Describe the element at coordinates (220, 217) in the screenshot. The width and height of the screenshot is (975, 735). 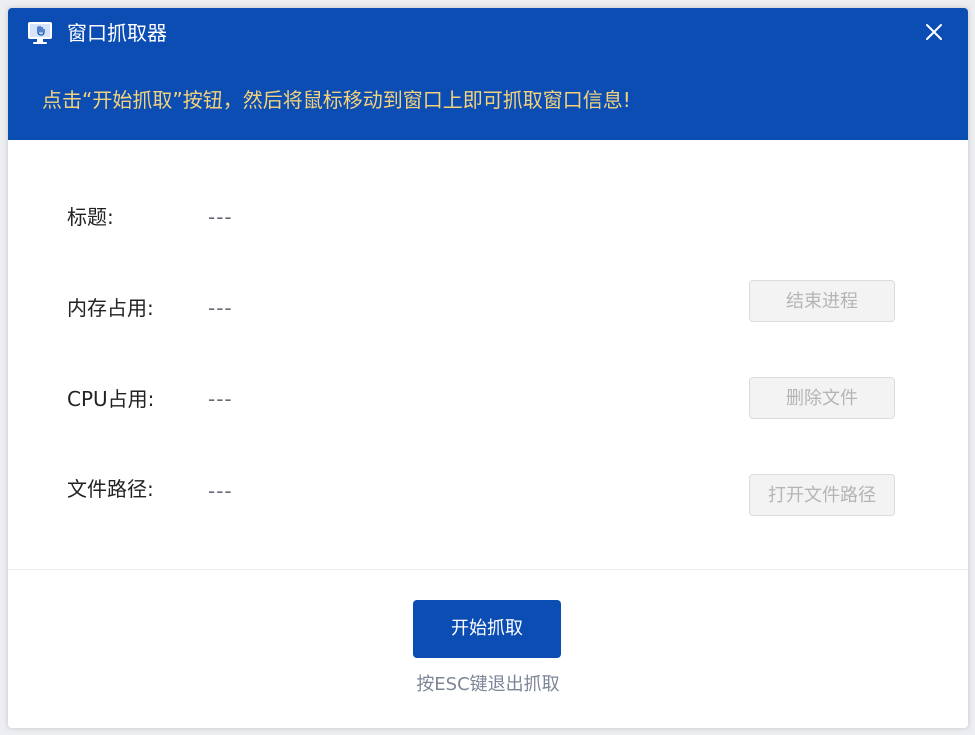
I see `title-value: ---` at that location.